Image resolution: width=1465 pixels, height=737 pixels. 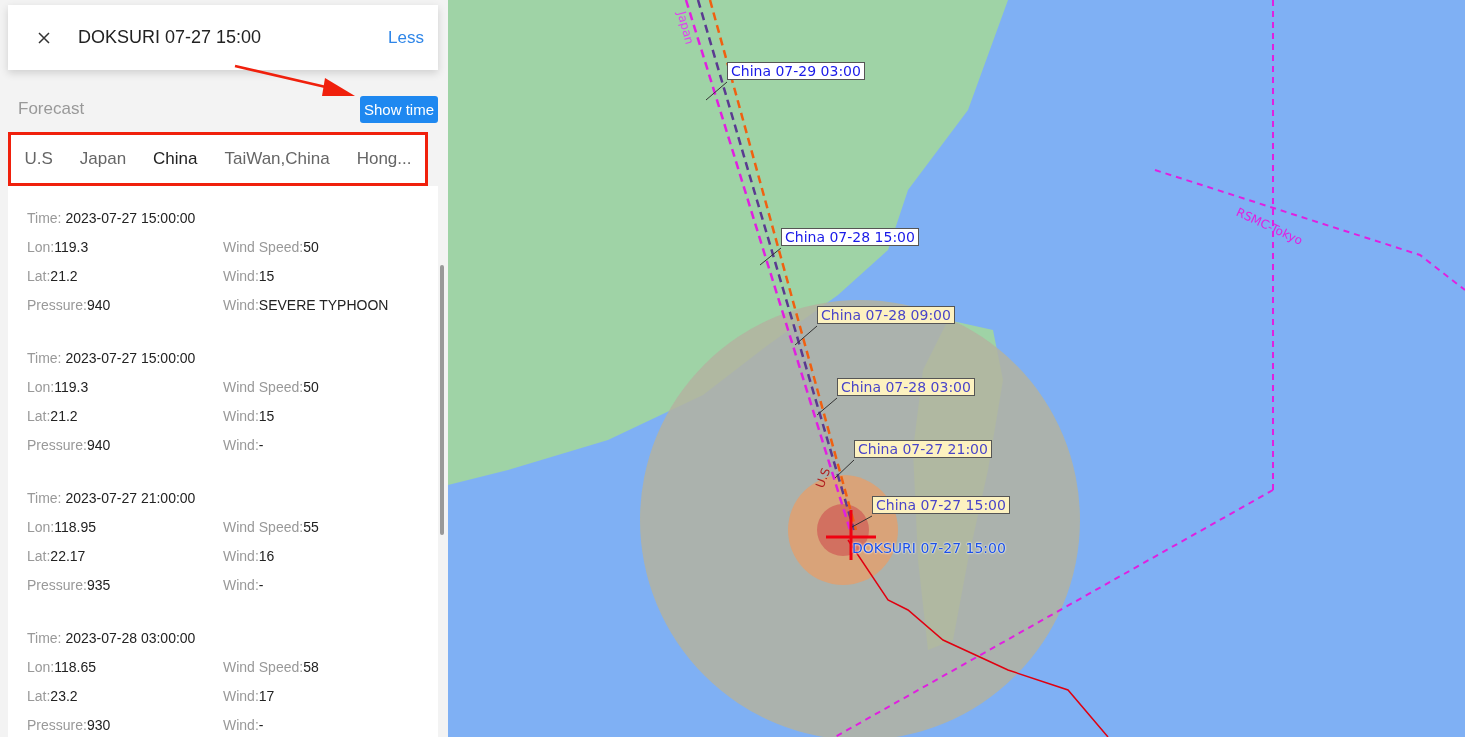 What do you see at coordinates (112, 638) in the screenshot?
I see `time-text: Time: 2023-07-28 03:00:00` at bounding box center [112, 638].